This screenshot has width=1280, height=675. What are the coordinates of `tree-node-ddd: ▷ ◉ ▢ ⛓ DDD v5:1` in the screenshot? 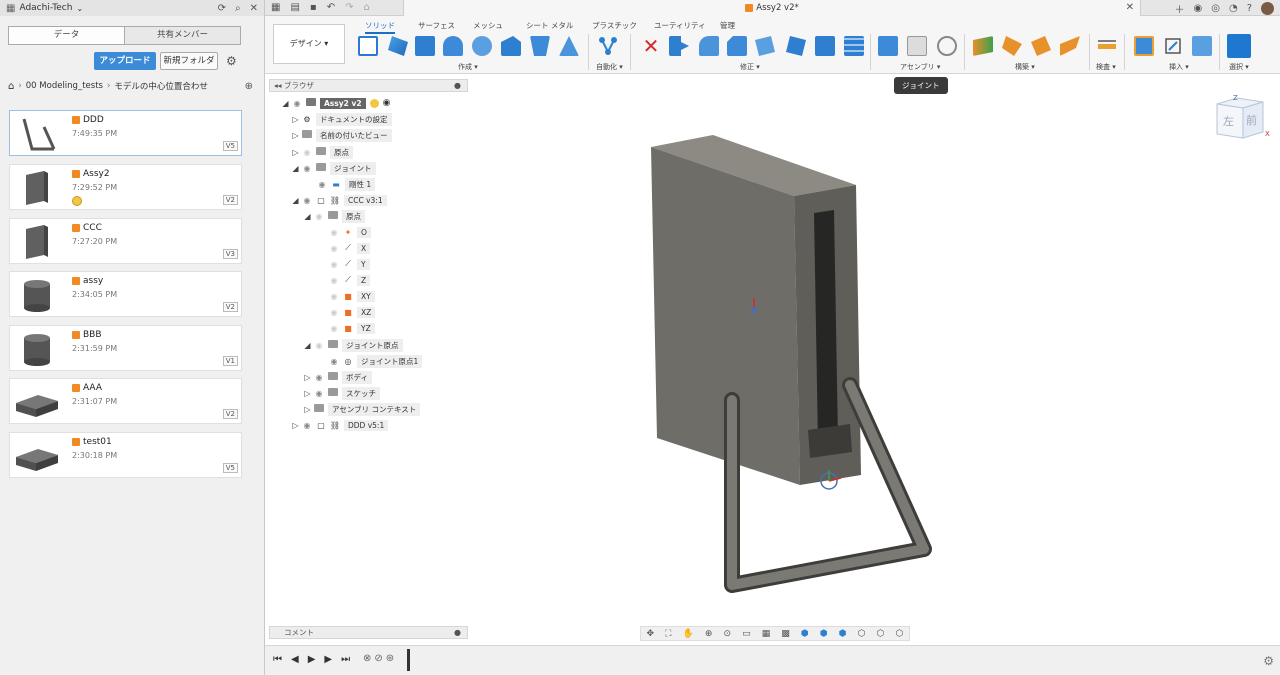 It's located at (340, 425).